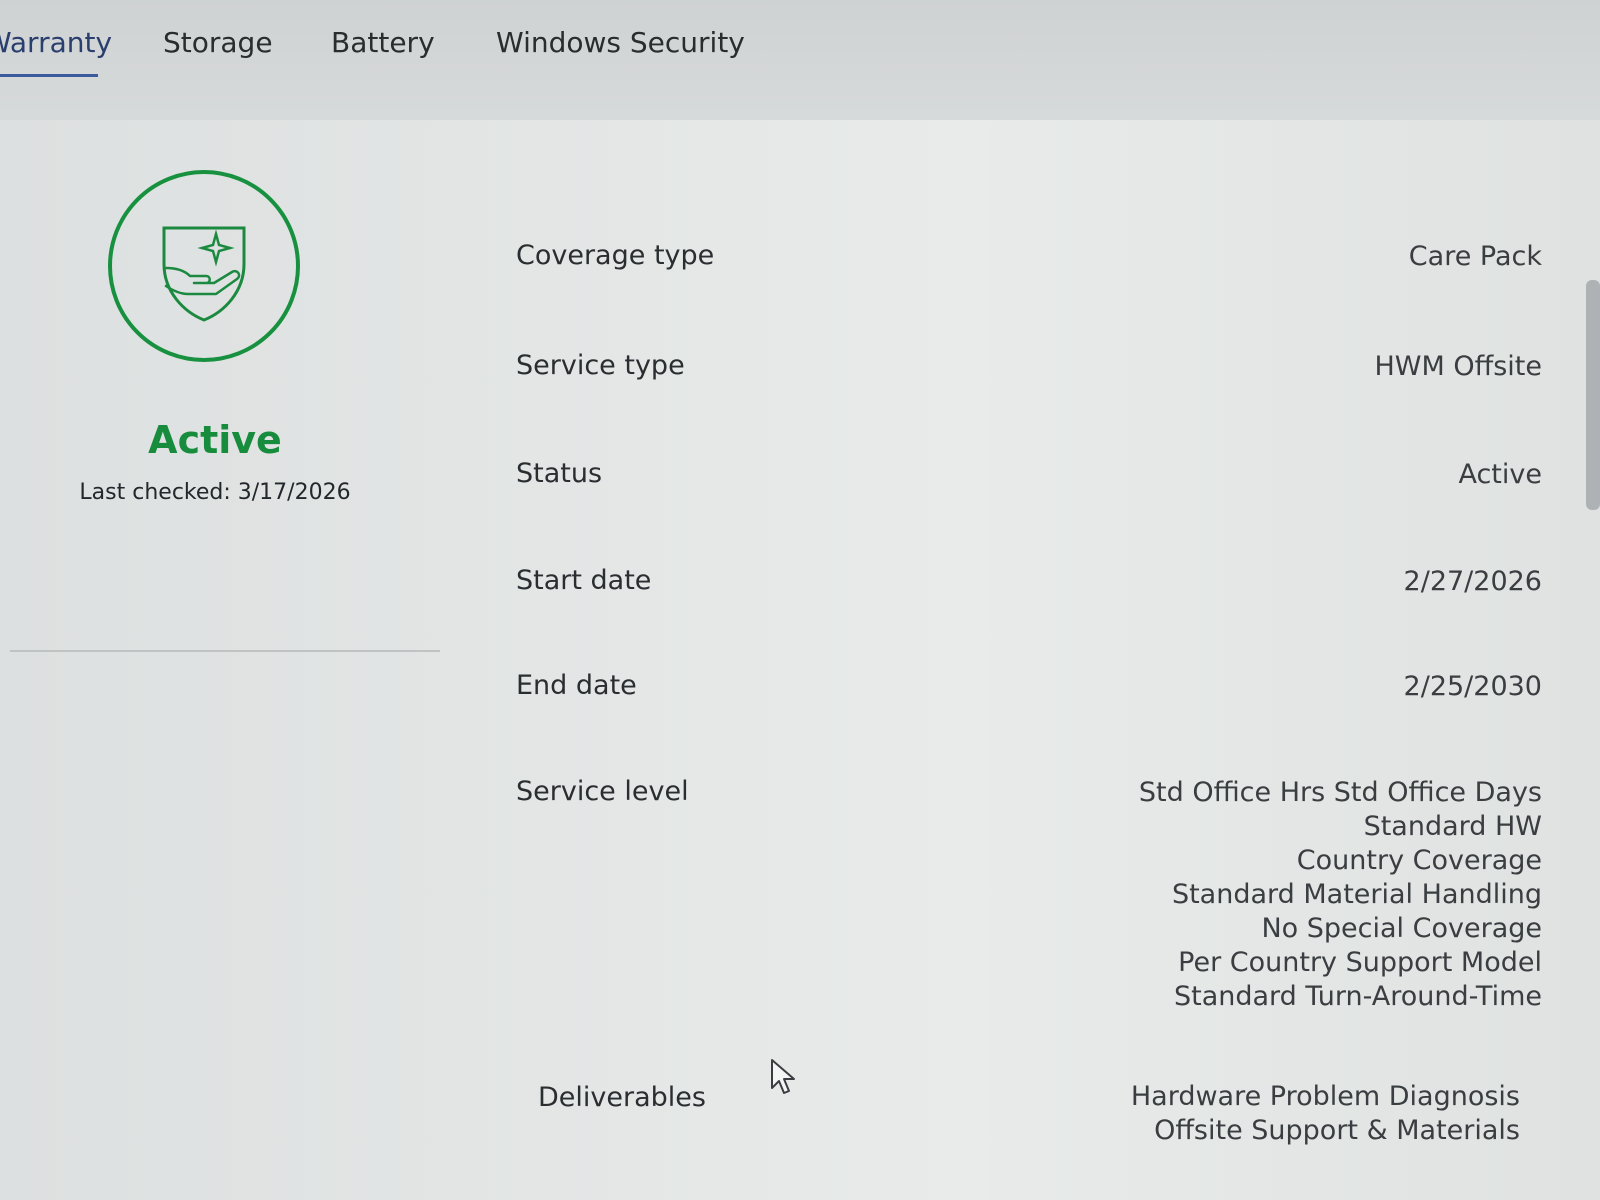  What do you see at coordinates (1475, 256) in the screenshot?
I see `coverage-type-value: Care Pack` at bounding box center [1475, 256].